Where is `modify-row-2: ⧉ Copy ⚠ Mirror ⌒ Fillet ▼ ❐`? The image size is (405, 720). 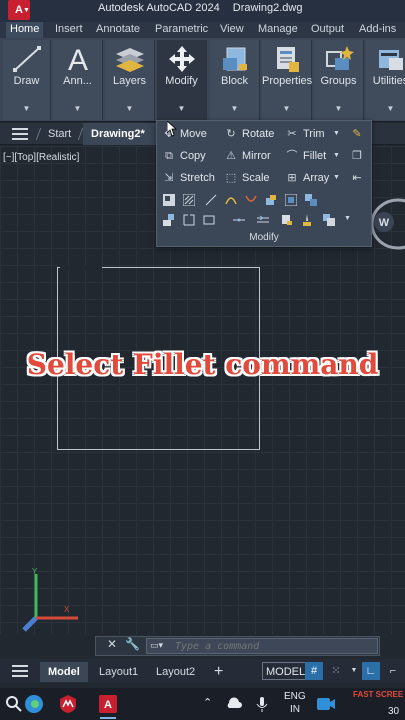 modify-row-2: ⧉ Copy ⚠ Mirror ⌒ Fillet ▼ ❐ is located at coordinates (265, 156).